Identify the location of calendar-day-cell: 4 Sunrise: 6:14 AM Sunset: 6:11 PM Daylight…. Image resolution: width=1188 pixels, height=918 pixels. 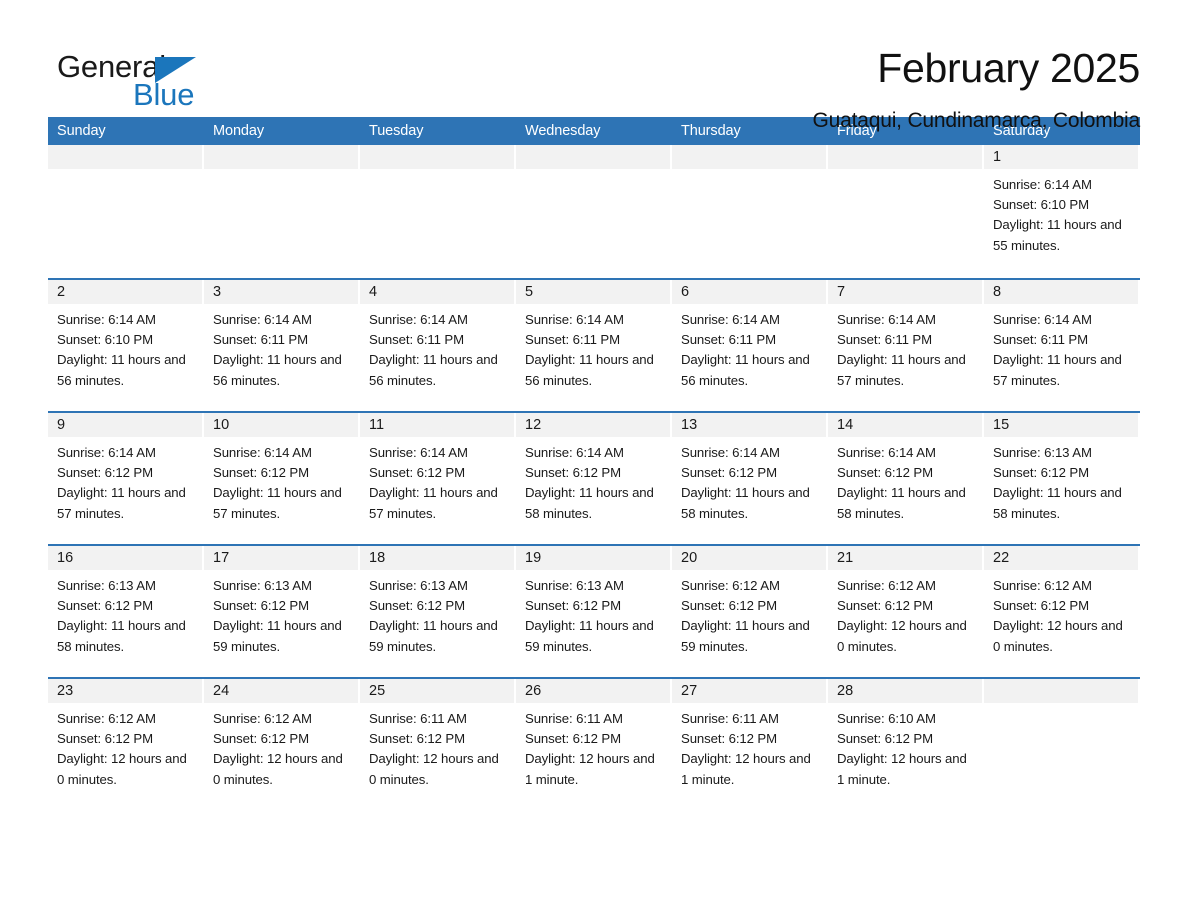
(438, 345).